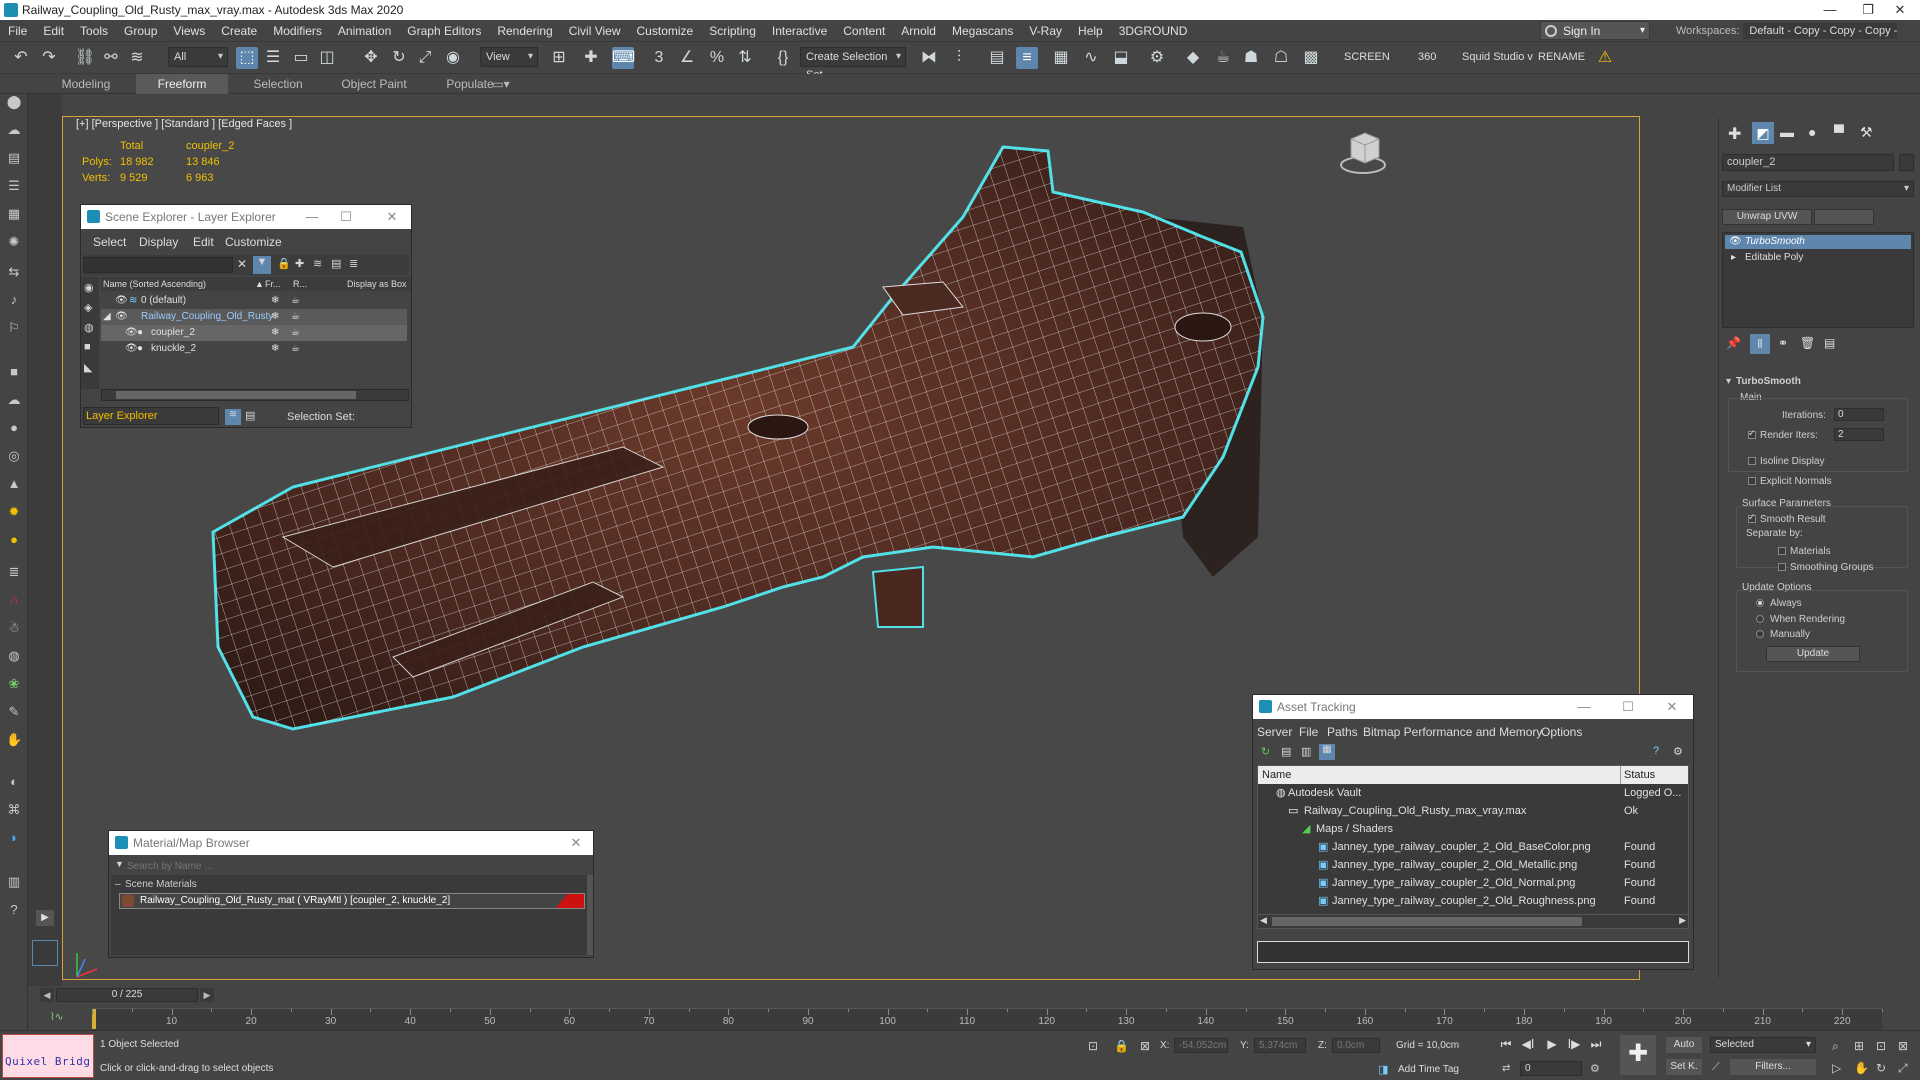 The image size is (1920, 1080). What do you see at coordinates (14, 272) in the screenshot?
I see `transform-icon: ⇆` at bounding box center [14, 272].